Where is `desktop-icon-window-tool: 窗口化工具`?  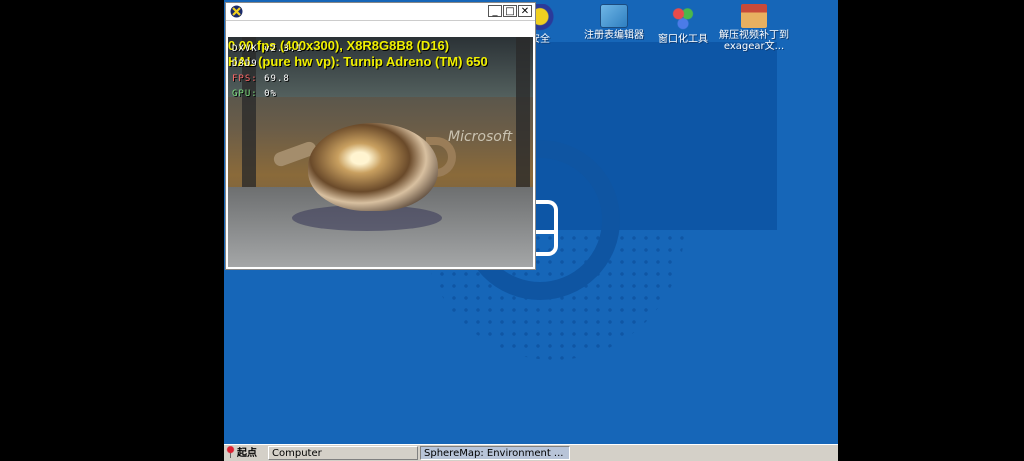 desktop-icon-window-tool: 窗口化工具 is located at coordinates (683, 24).